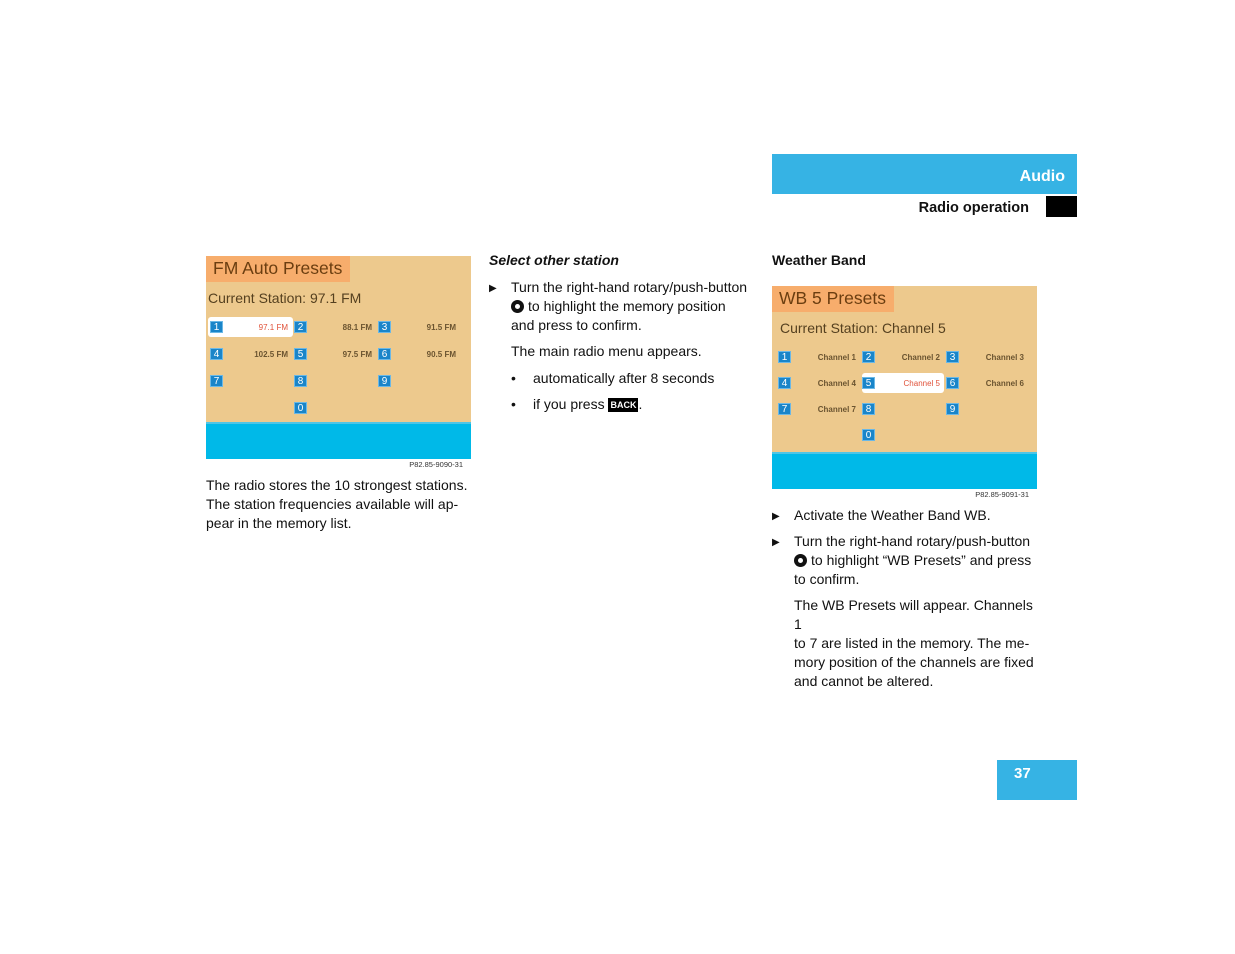 This screenshot has height=954, width=1235. I want to click on weather-band-heading: Weather Band, so click(819, 260).